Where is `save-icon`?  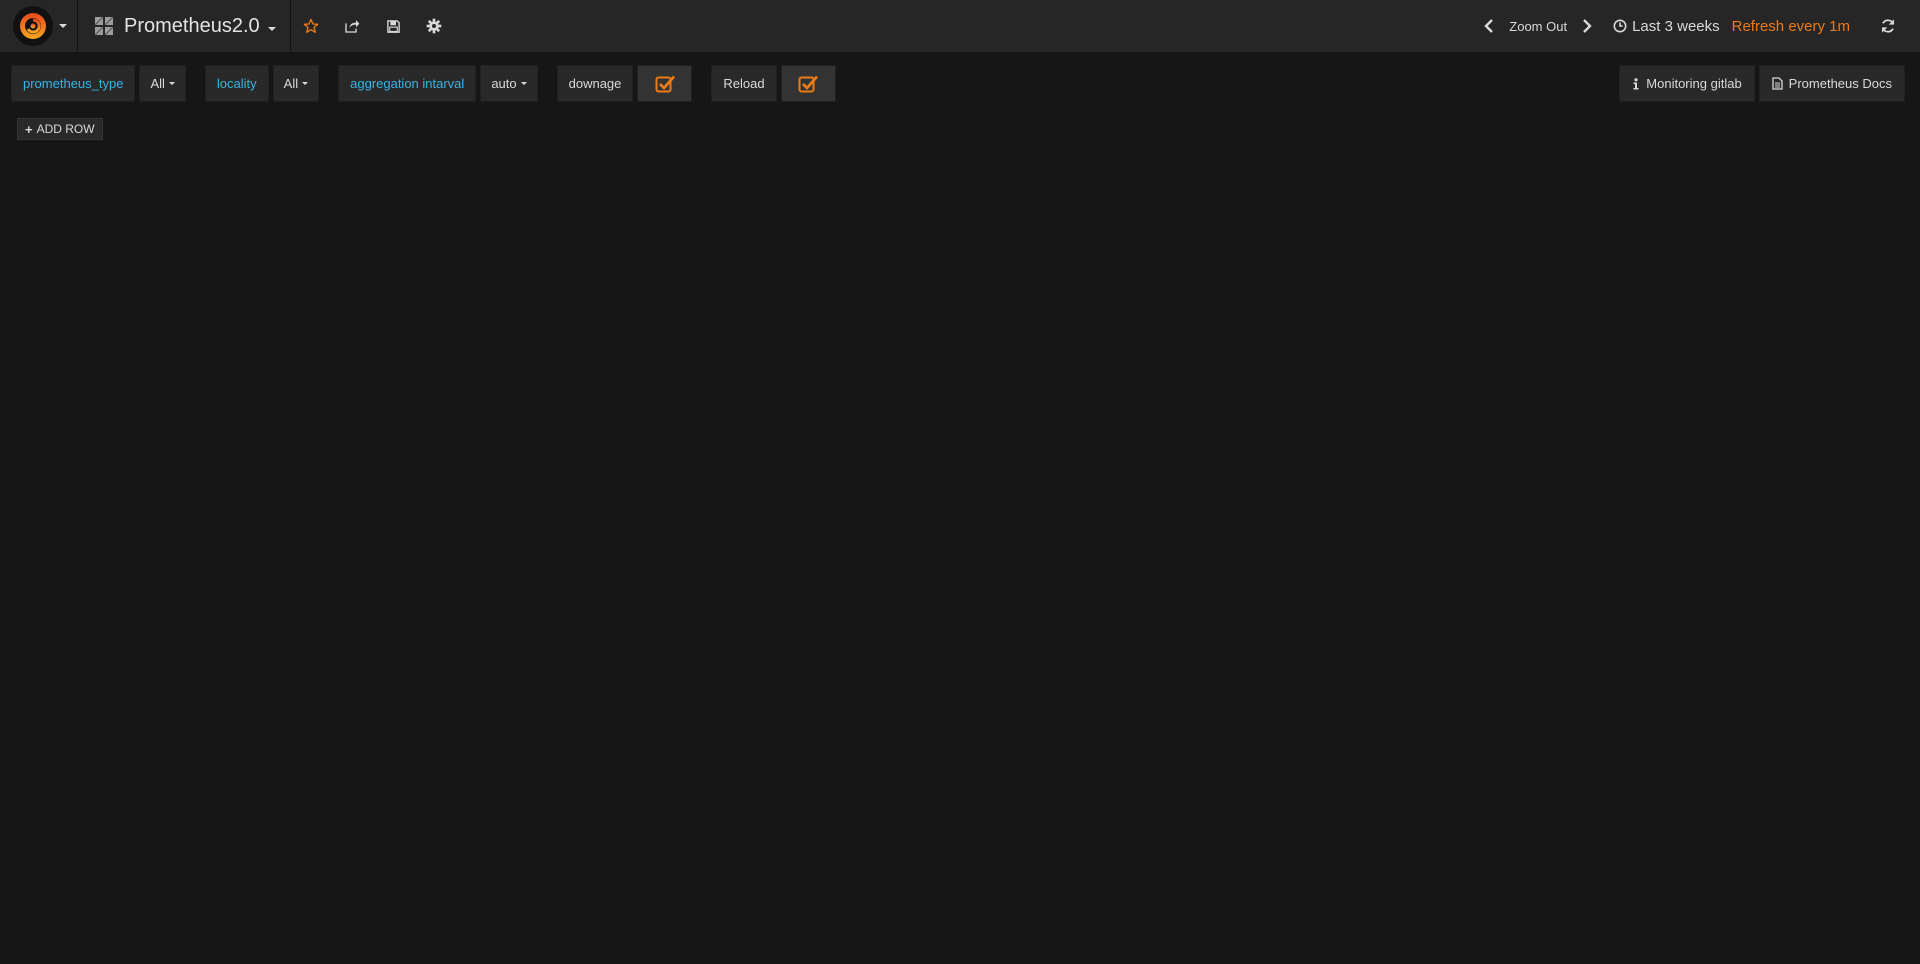 save-icon is located at coordinates (393, 26).